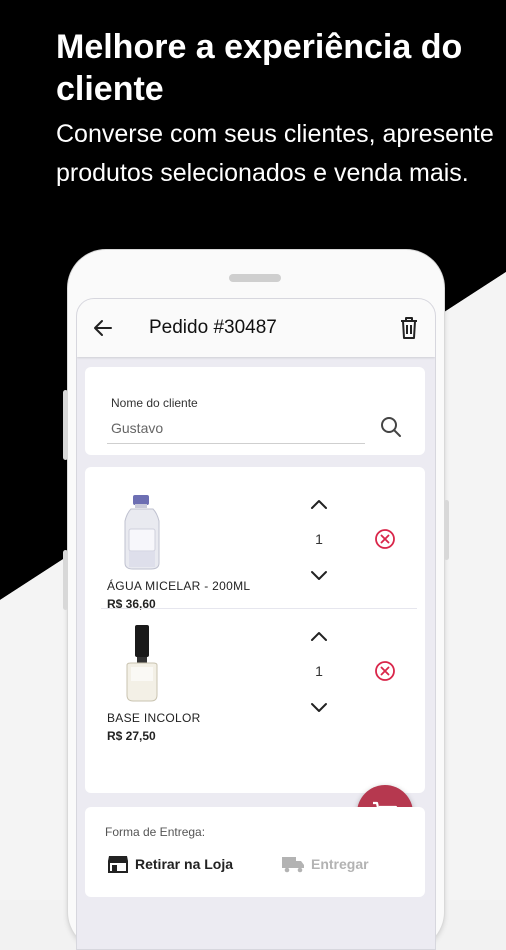 This screenshot has width=506, height=950. I want to click on promo-headline: Melhore a experiência do cliente, so click(259, 68).